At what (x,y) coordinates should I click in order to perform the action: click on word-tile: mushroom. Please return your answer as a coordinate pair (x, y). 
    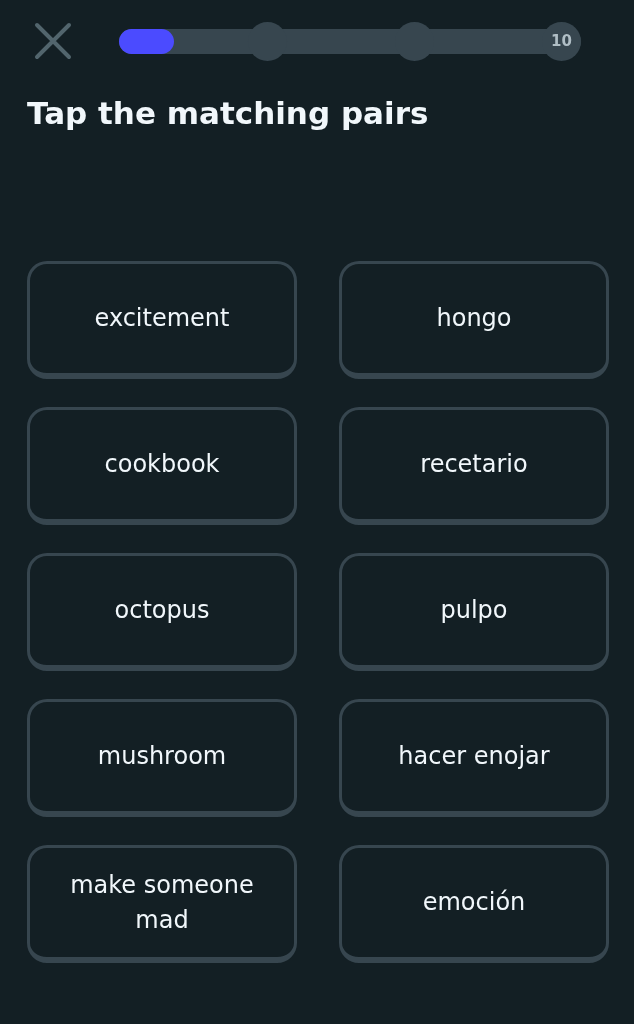
    Looking at the image, I should click on (162, 758).